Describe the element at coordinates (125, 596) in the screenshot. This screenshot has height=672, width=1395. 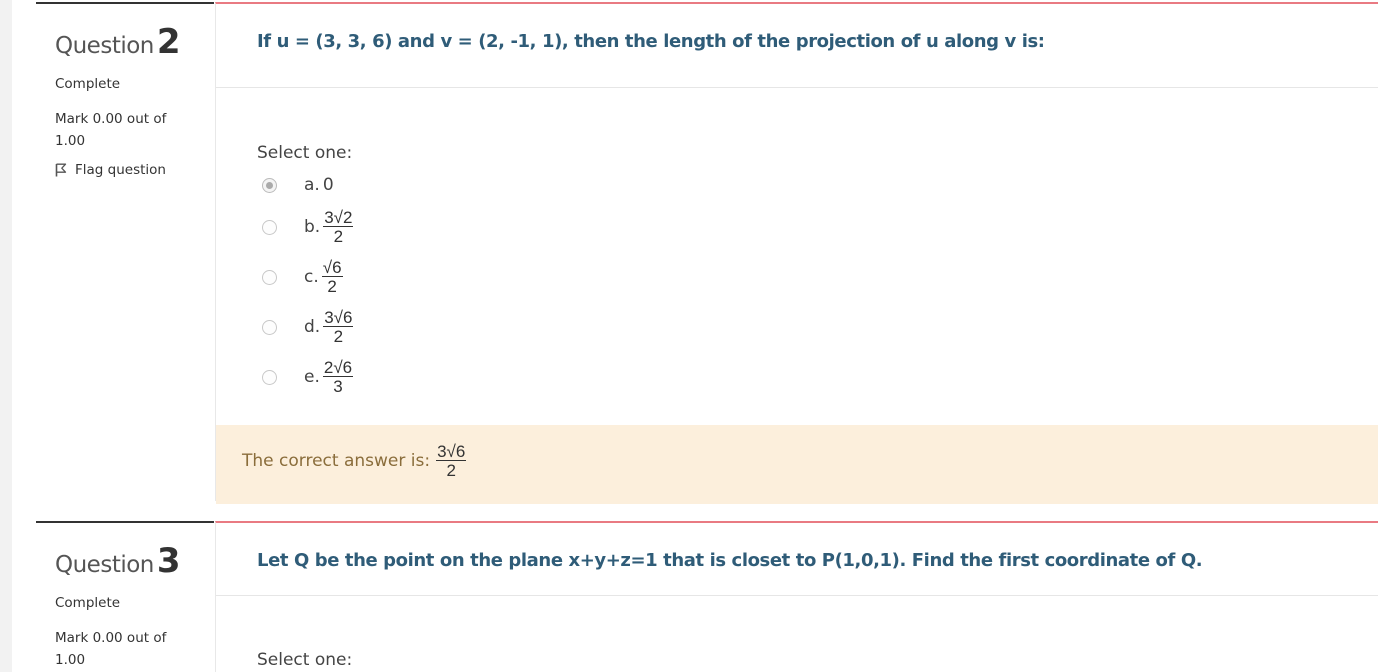
I see `question-info-panel: Question3 Complete Mark 0.00 out of 1.00` at that location.